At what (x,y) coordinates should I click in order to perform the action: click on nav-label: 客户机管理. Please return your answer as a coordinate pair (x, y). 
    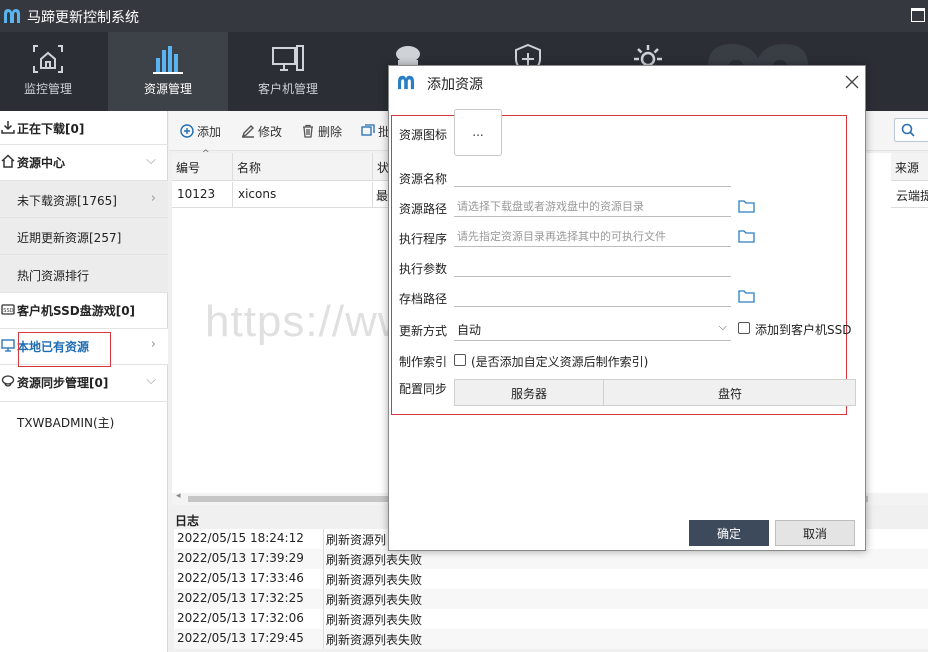
    Looking at the image, I should click on (287, 89).